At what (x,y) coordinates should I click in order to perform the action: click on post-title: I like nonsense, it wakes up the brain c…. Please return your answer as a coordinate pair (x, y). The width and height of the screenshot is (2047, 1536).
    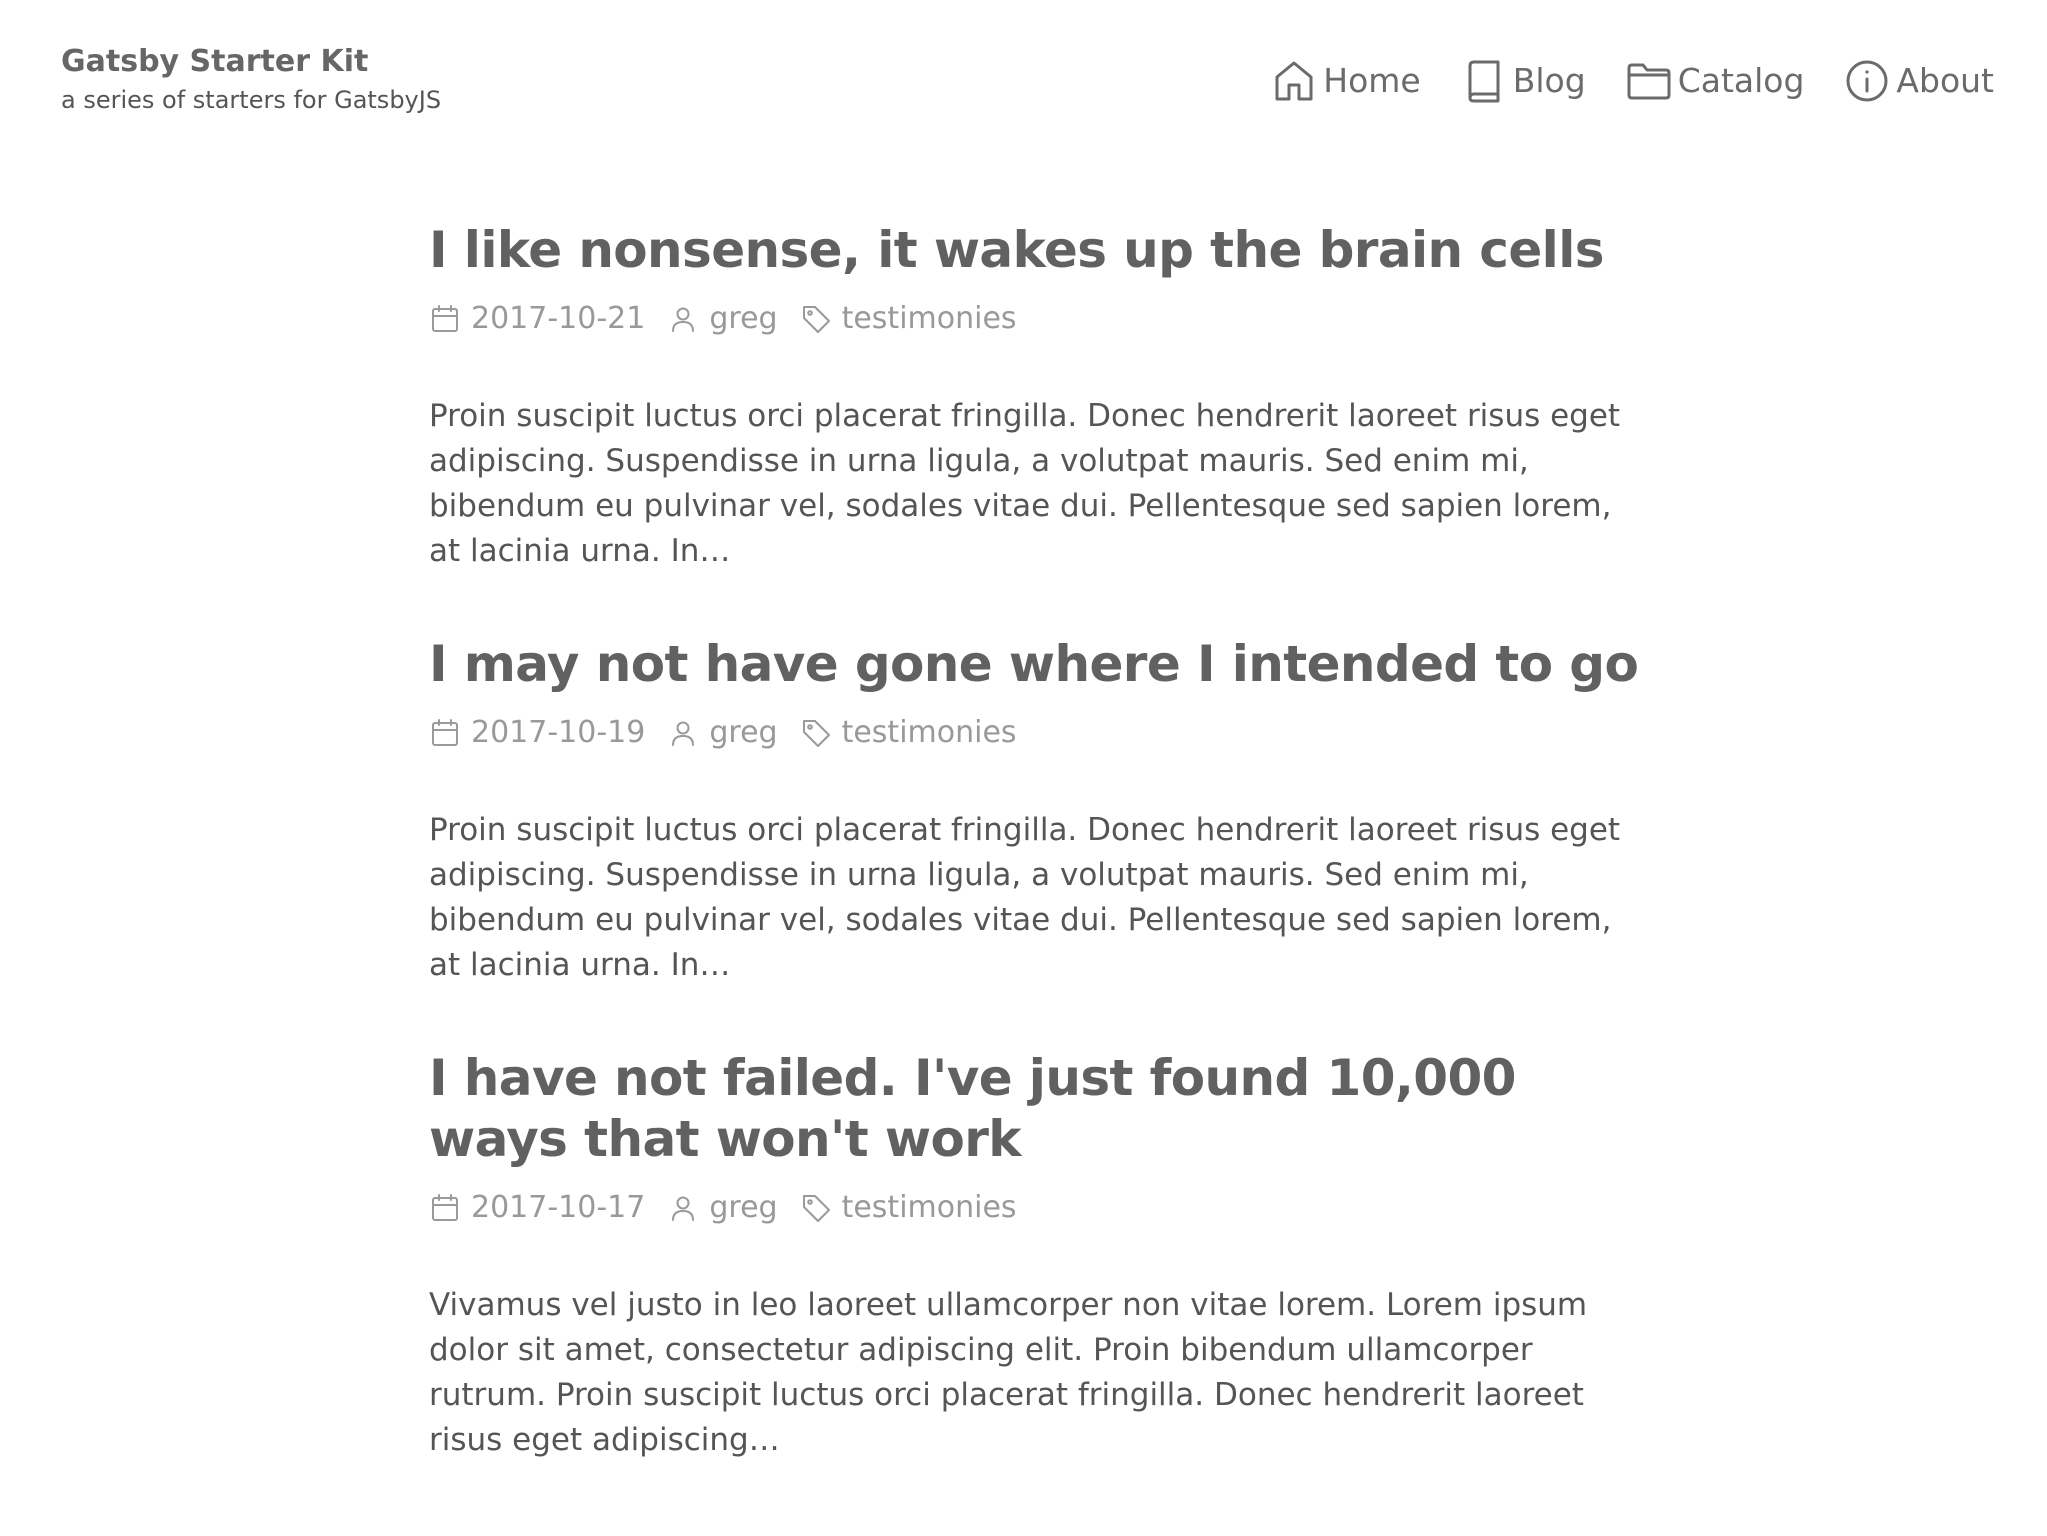
    Looking at the image, I should click on (1034, 250).